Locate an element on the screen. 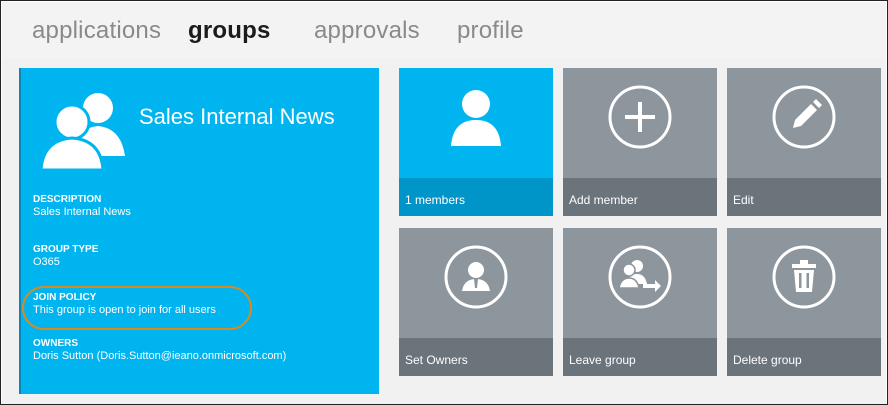 This screenshot has height=405, width=888. join-policy-highlight is located at coordinates (137, 308).